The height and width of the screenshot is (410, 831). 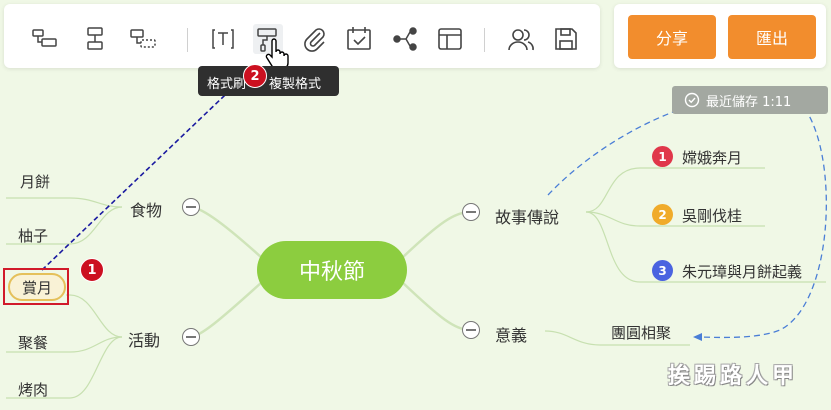 What do you see at coordinates (672, 37) in the screenshot?
I see `share-button: 分享` at bounding box center [672, 37].